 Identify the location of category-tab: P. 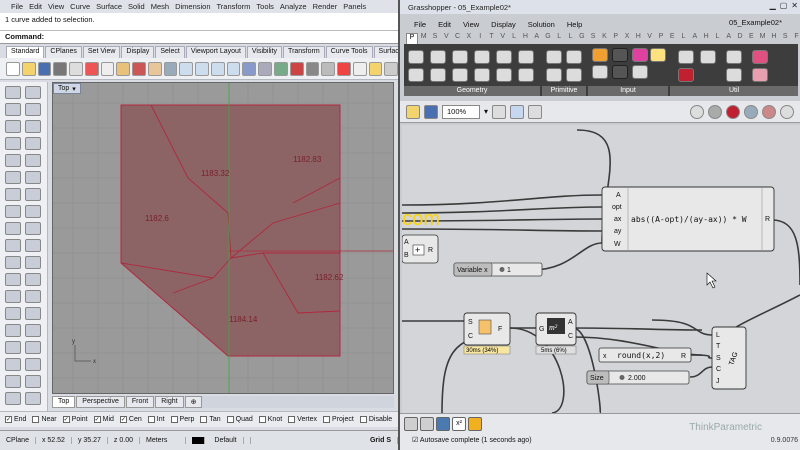
(660, 38).